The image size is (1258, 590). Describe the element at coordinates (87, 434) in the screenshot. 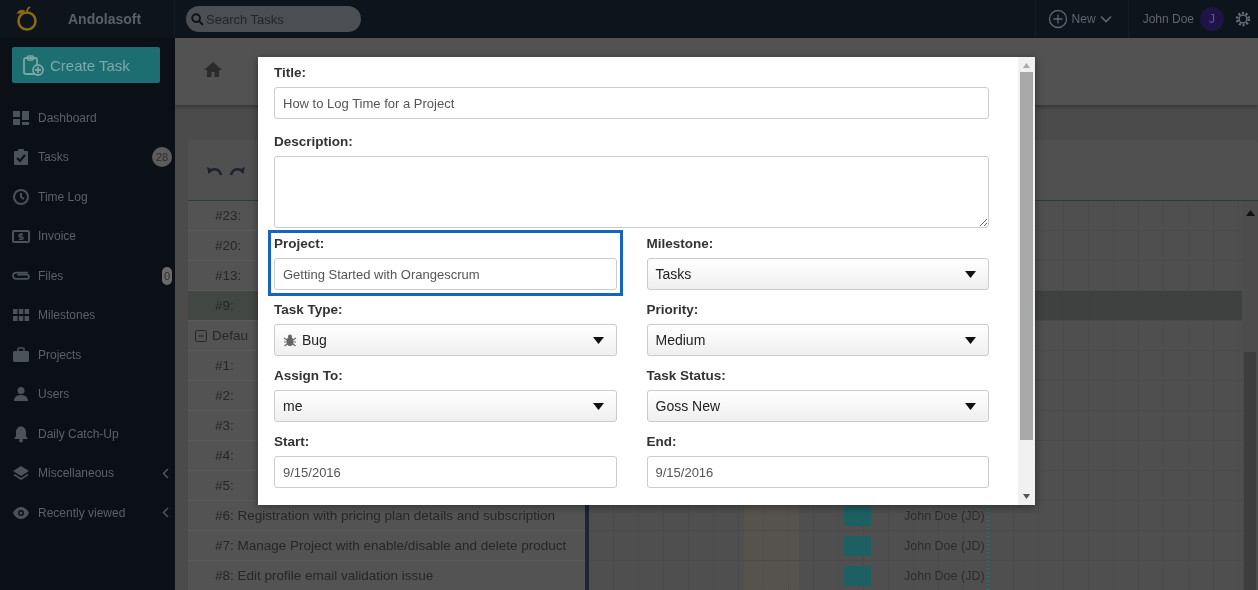

I see `sidebar-item: Daily Catch-Up` at that location.